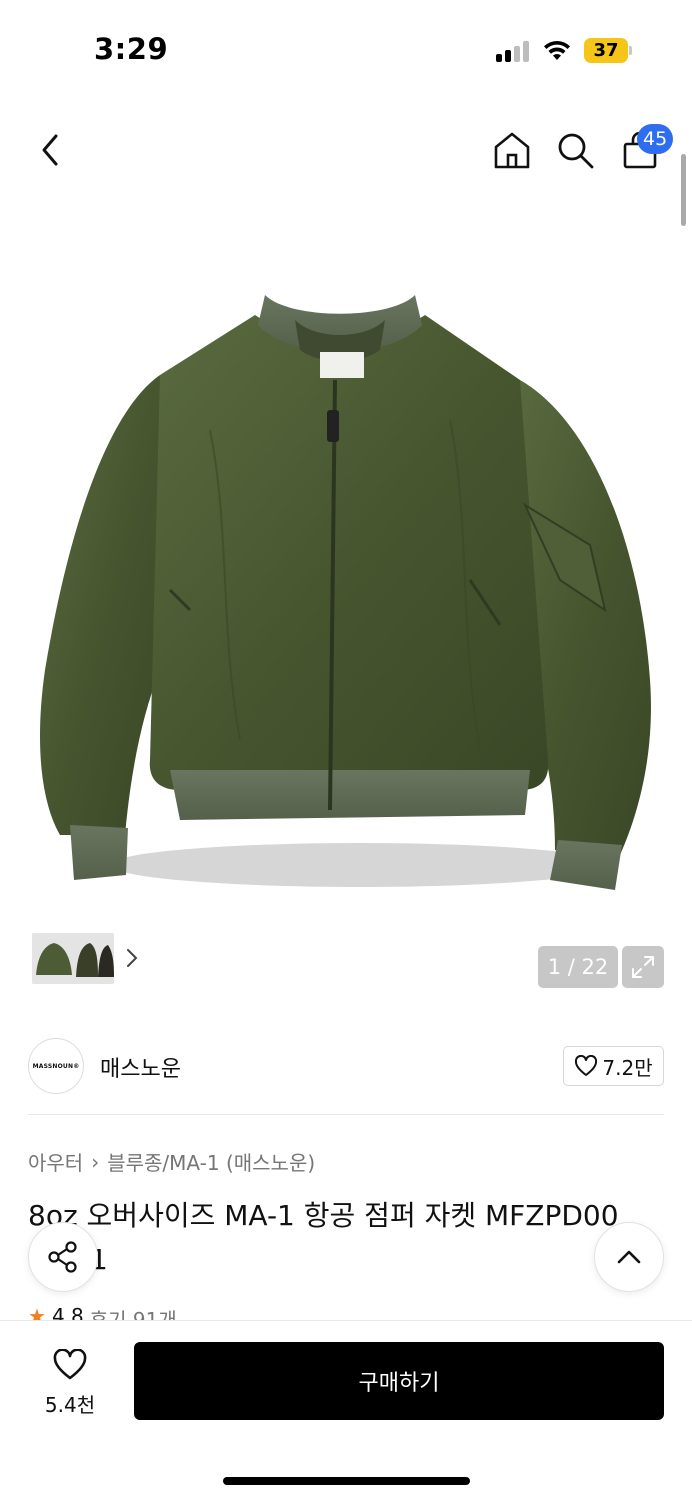 This screenshot has height=1500, width=692. I want to click on thumbnail-image, so click(73, 958).